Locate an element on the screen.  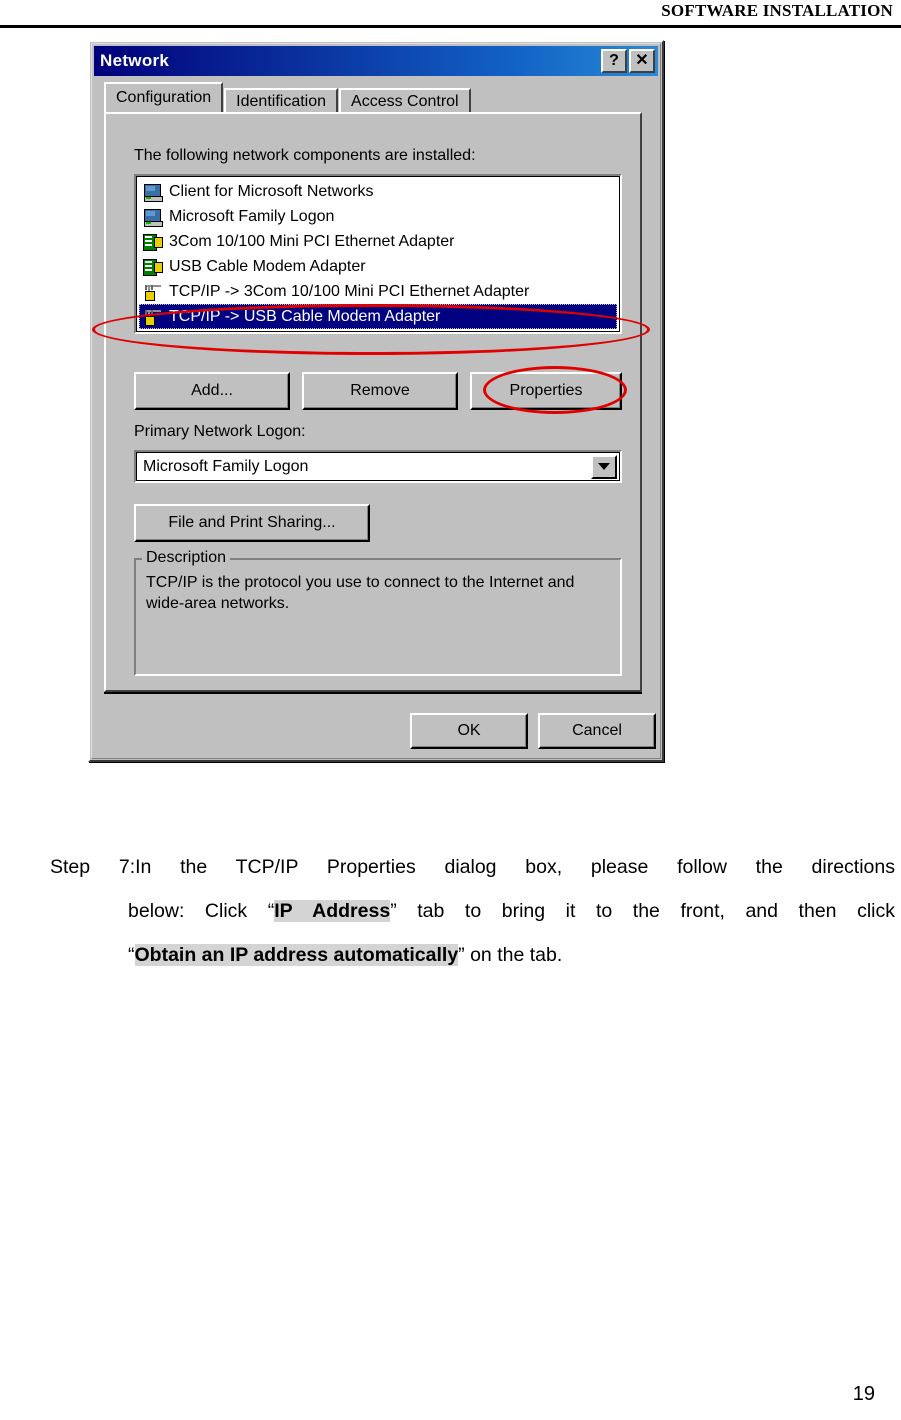
list-item-selected: TCP/IP -> USB Cable Modem Adapter is located at coordinates (378, 316).